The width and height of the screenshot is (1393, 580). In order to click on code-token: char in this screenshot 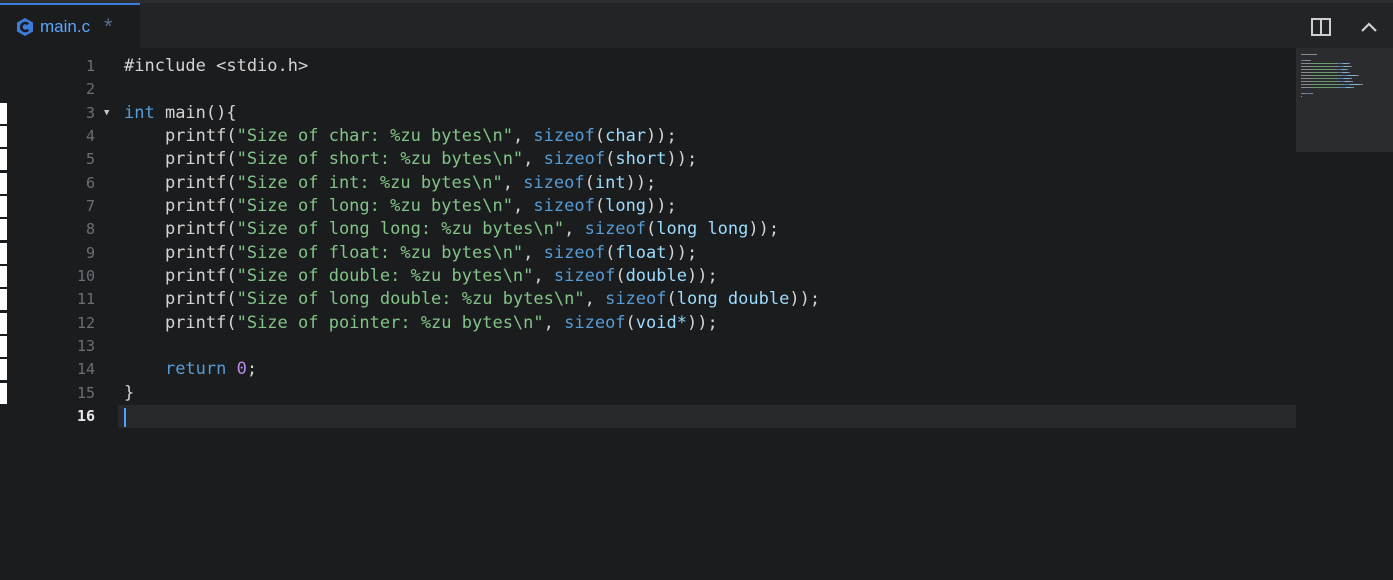, I will do `click(626, 136)`.